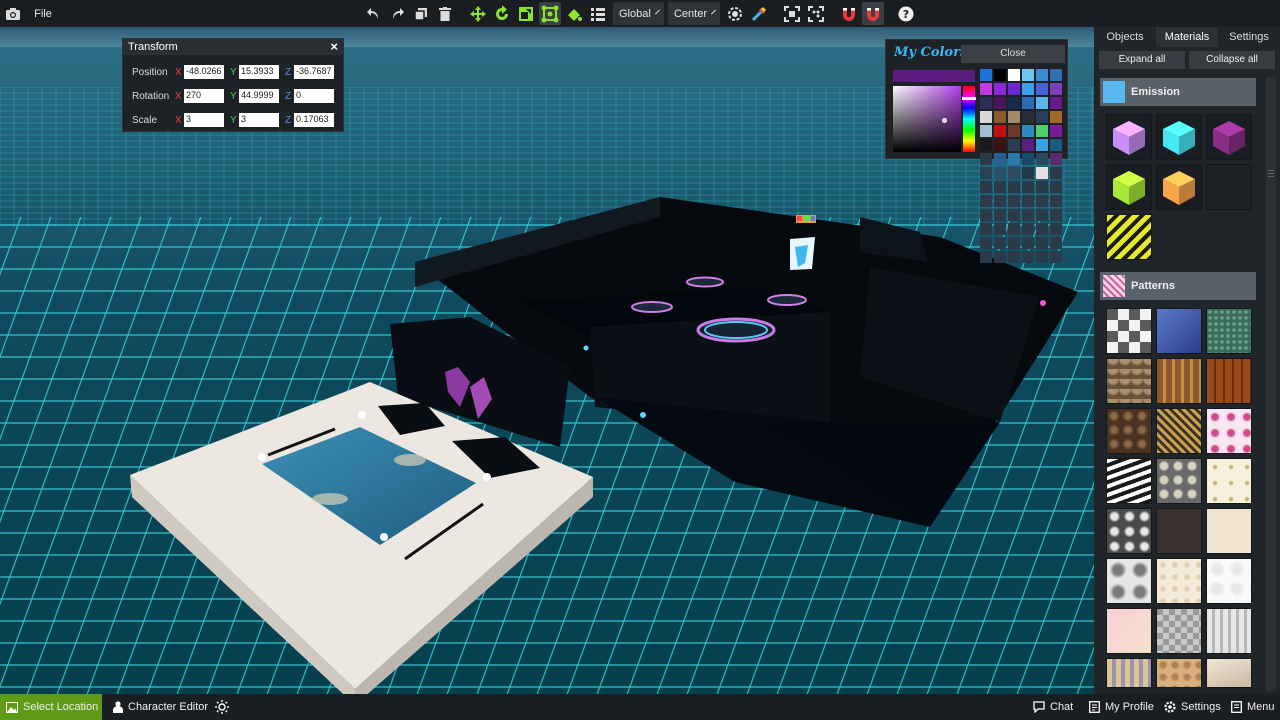 The height and width of the screenshot is (720, 1280). Describe the element at coordinates (1232, 60) in the screenshot. I see `collapse-all-button: Collapse all` at that location.